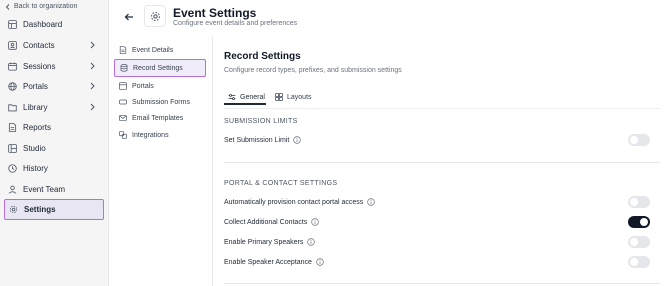 Image resolution: width=670 pixels, height=286 pixels. What do you see at coordinates (245, 104) in the screenshot?
I see `tab-active-indicator` at bounding box center [245, 104].